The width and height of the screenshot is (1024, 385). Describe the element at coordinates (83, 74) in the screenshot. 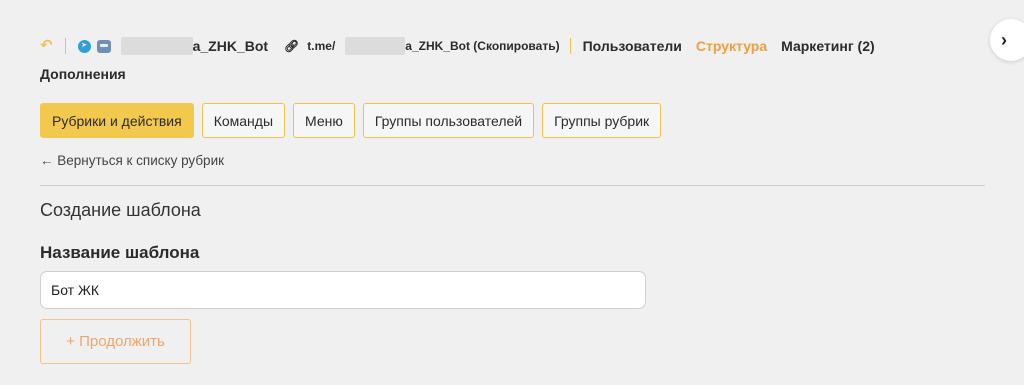

I see `nav-extensions: Дополнения` at that location.